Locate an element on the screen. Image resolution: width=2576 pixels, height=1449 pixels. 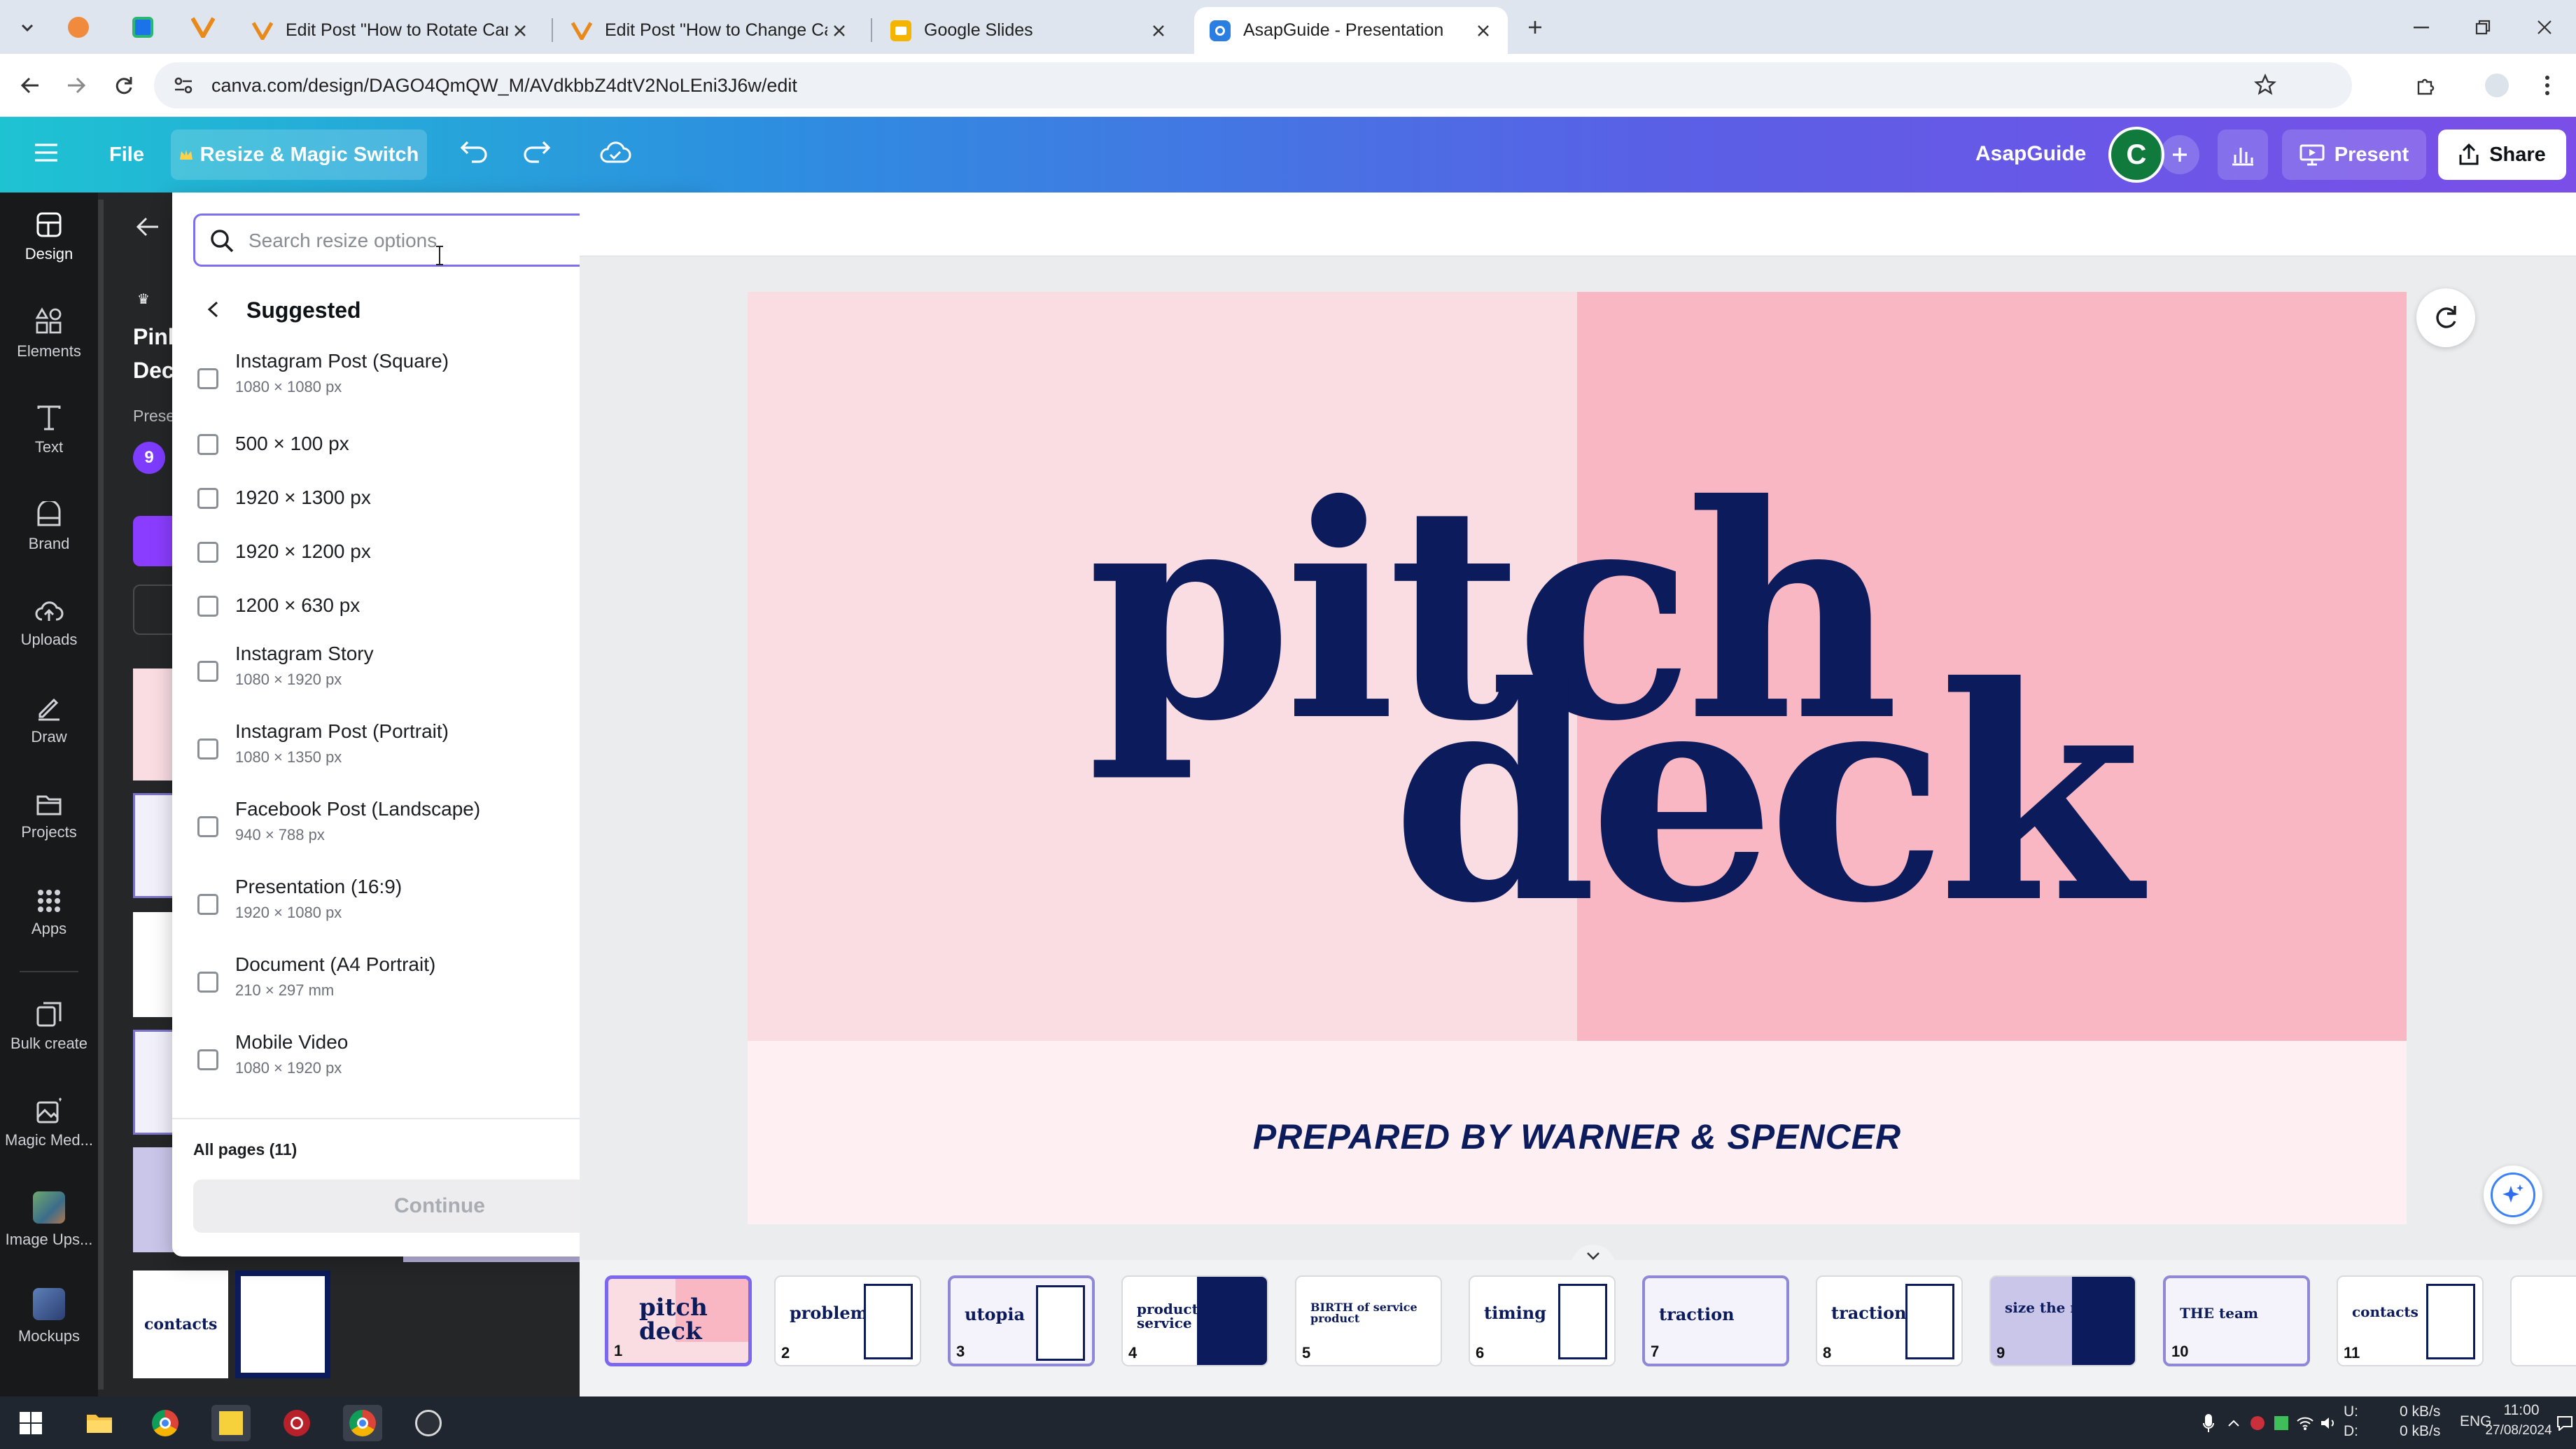
rail-item-design: Design is located at coordinates (49, 237).